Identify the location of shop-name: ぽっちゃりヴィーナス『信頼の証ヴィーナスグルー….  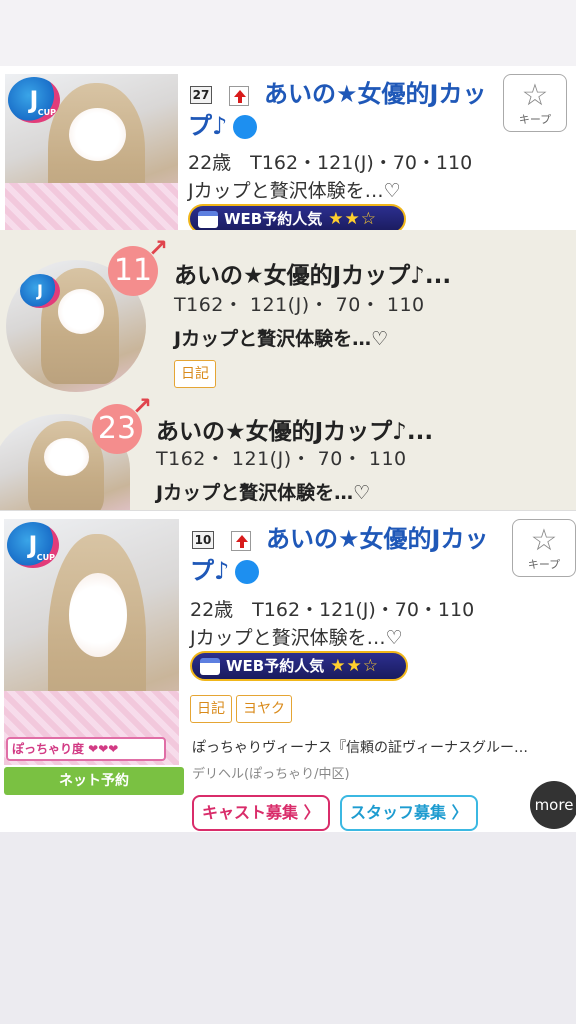
(381, 747).